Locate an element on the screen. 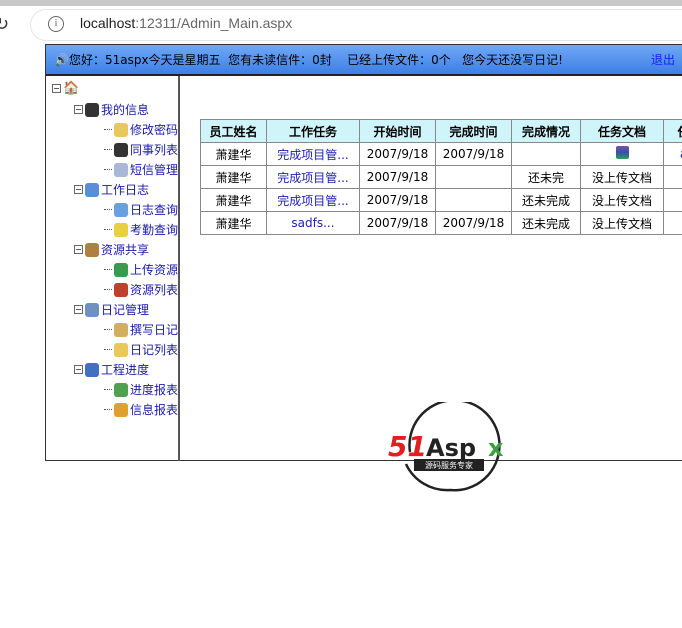  tree-item: 日志查询 is located at coordinates (141, 209).